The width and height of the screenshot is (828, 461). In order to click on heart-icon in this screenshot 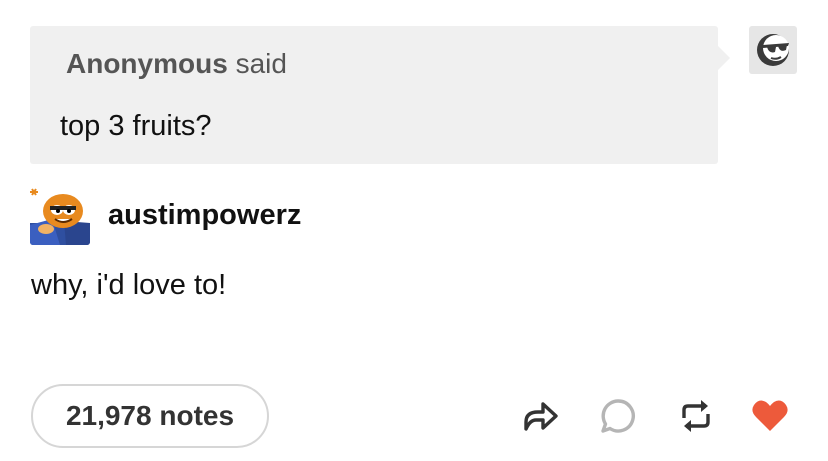, I will do `click(770, 415)`.